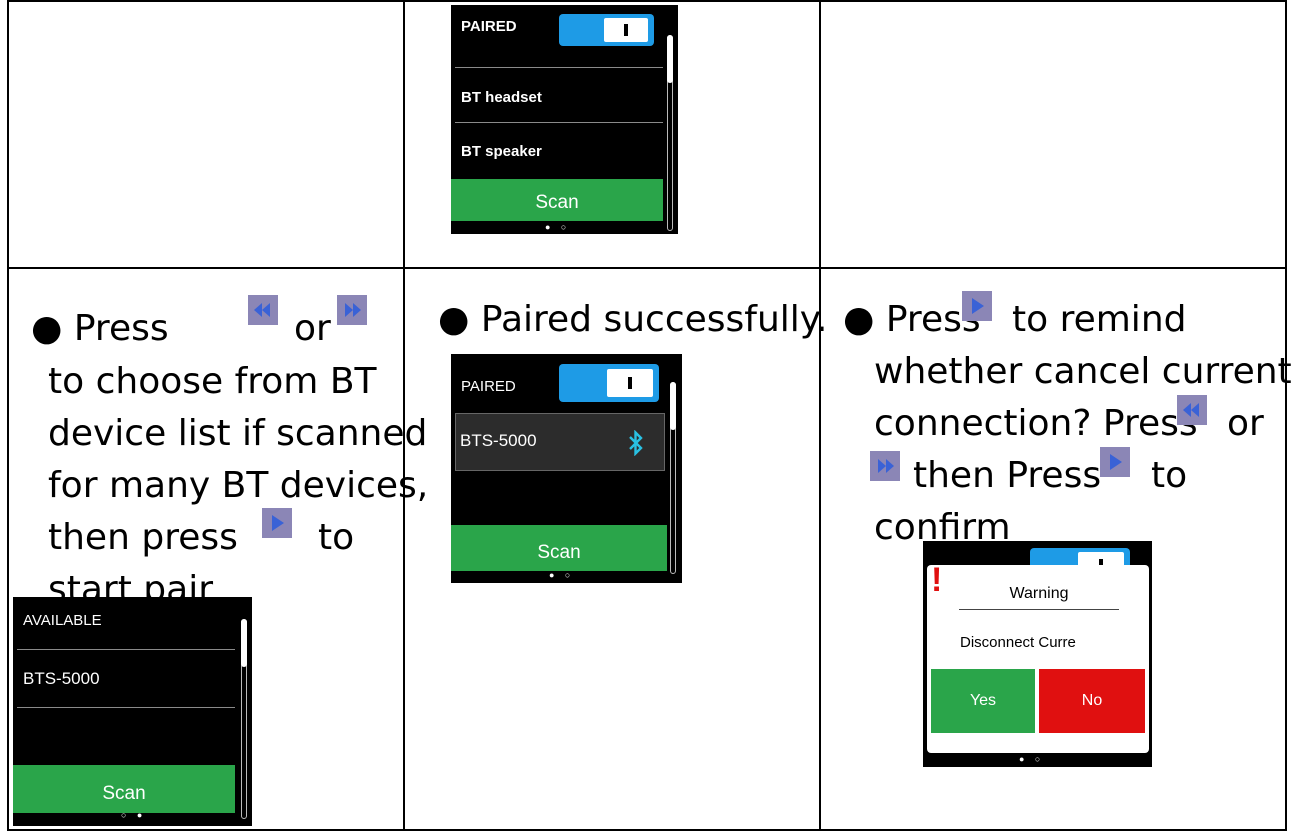 Image resolution: width=1291 pixels, height=832 pixels. Describe the element at coordinates (62, 620) in the screenshot. I see `available-label: AVAILABLE` at that location.